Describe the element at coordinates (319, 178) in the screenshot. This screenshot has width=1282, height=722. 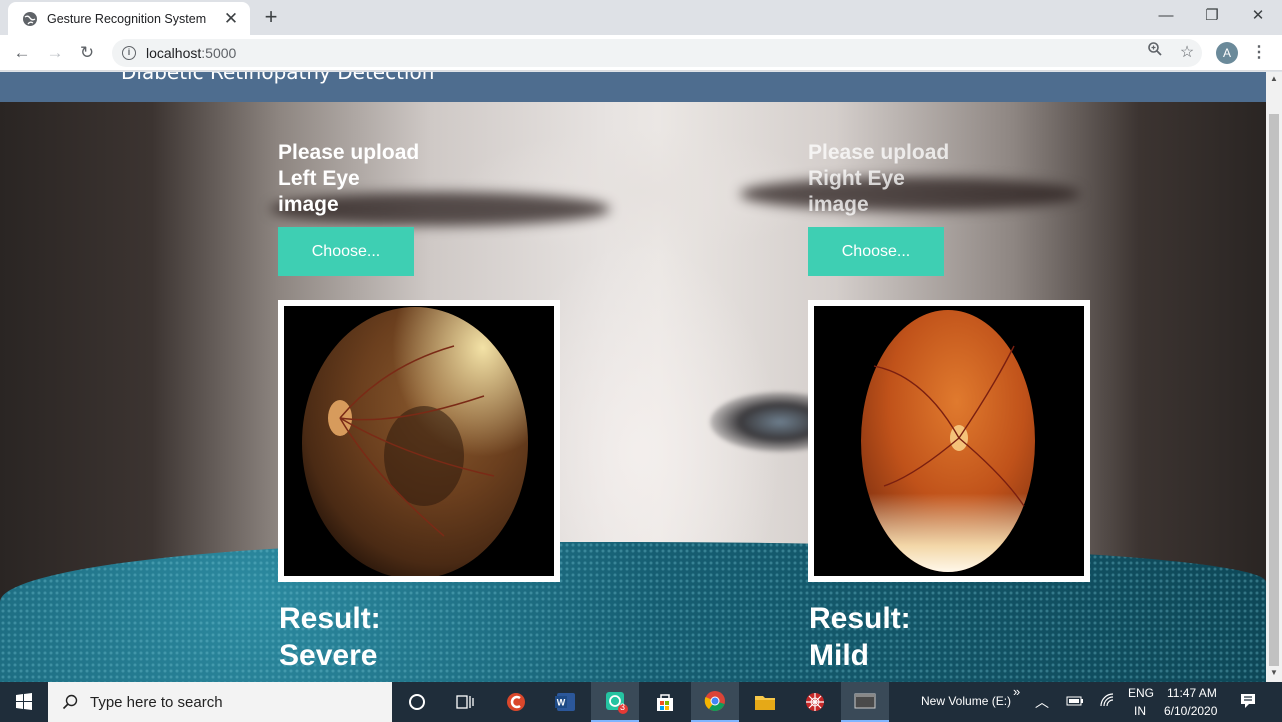
I see `prompt-line: Left Eye` at that location.